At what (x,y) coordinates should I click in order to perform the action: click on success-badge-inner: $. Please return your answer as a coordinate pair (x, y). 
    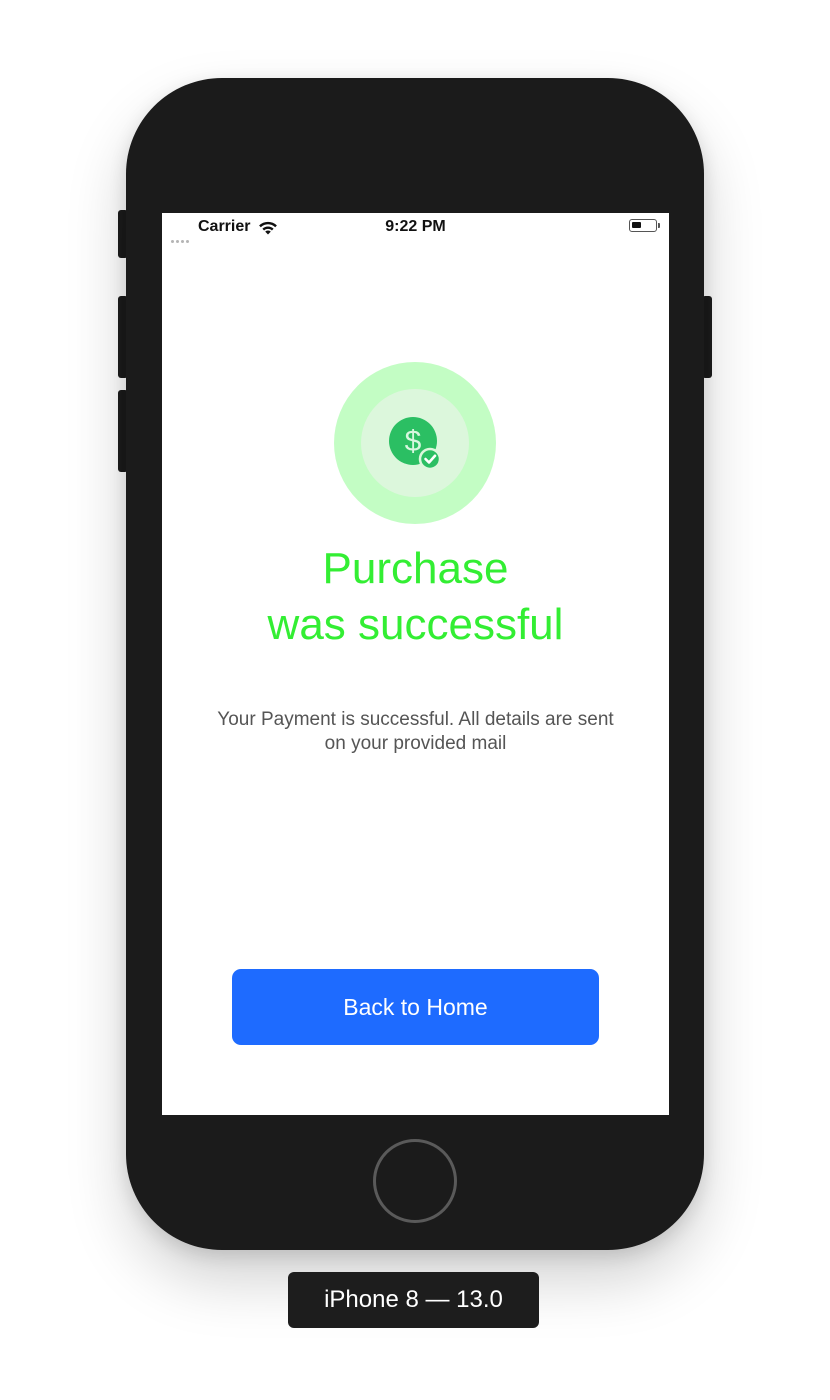
    Looking at the image, I should click on (415, 443).